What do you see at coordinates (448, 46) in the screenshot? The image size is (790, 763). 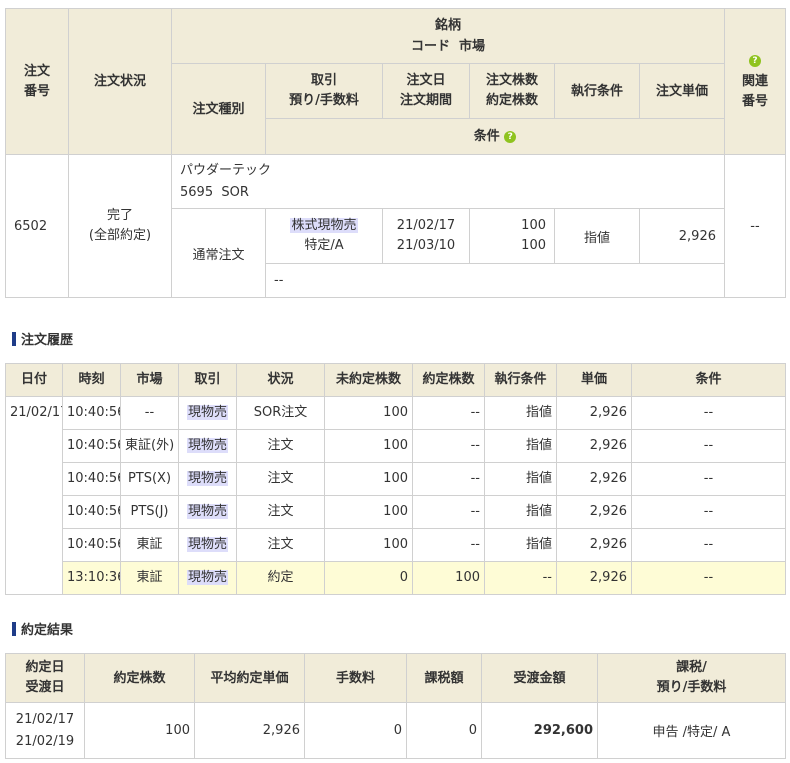 I see `code-market-label: コード 市場` at bounding box center [448, 46].